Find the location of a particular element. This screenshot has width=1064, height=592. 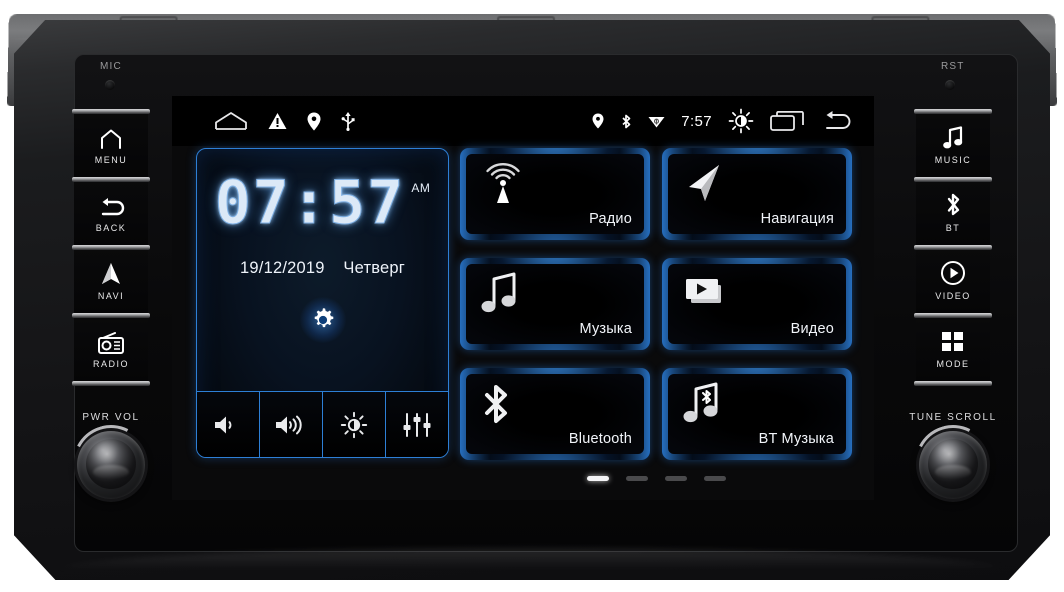

power-volume-knob-group: PWR VOL is located at coordinates (111, 461).